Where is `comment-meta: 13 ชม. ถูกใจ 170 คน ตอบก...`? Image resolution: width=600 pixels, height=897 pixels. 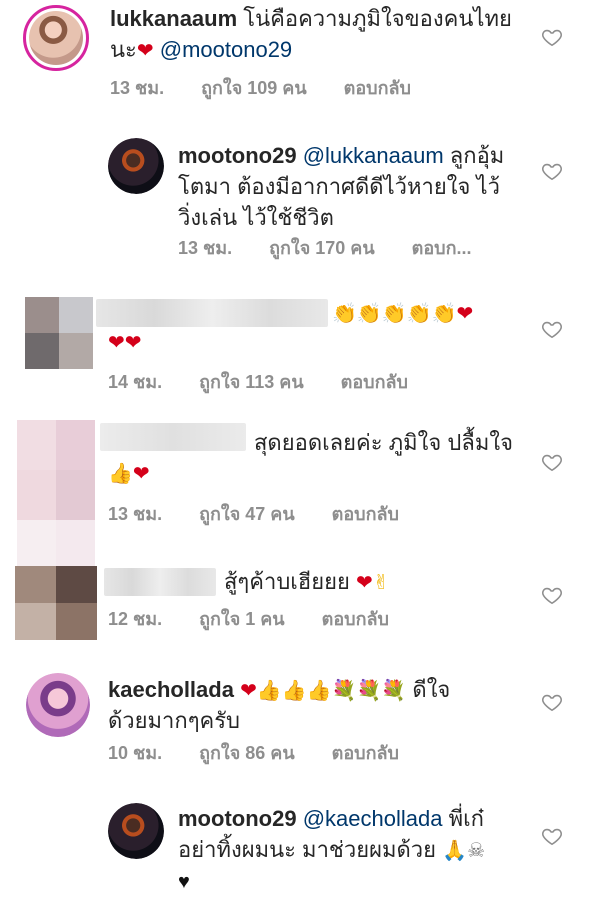
comment-meta: 13 ชม. ถูกใจ 170 คน ตอบก... is located at coordinates (340, 247).